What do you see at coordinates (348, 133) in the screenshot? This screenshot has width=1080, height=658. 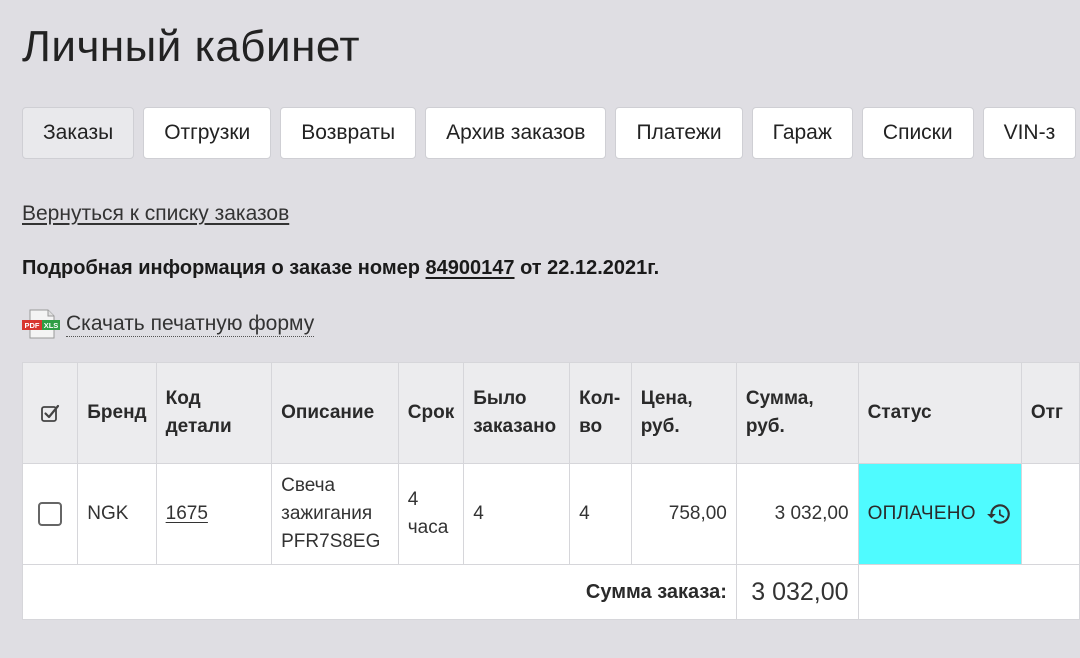 I see `tab-returns: Возвраты` at bounding box center [348, 133].